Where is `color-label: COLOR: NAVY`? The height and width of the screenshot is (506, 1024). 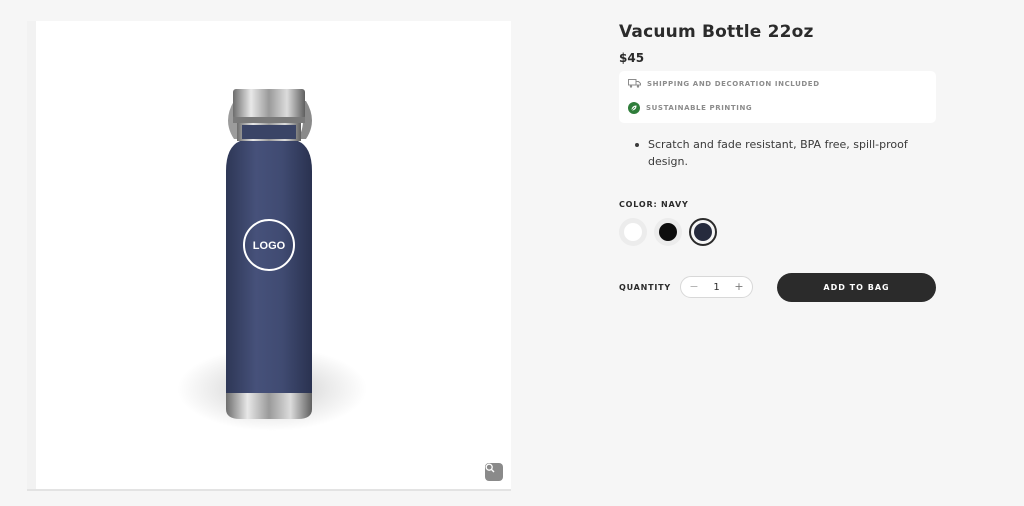
color-label: COLOR: NAVY is located at coordinates (654, 204).